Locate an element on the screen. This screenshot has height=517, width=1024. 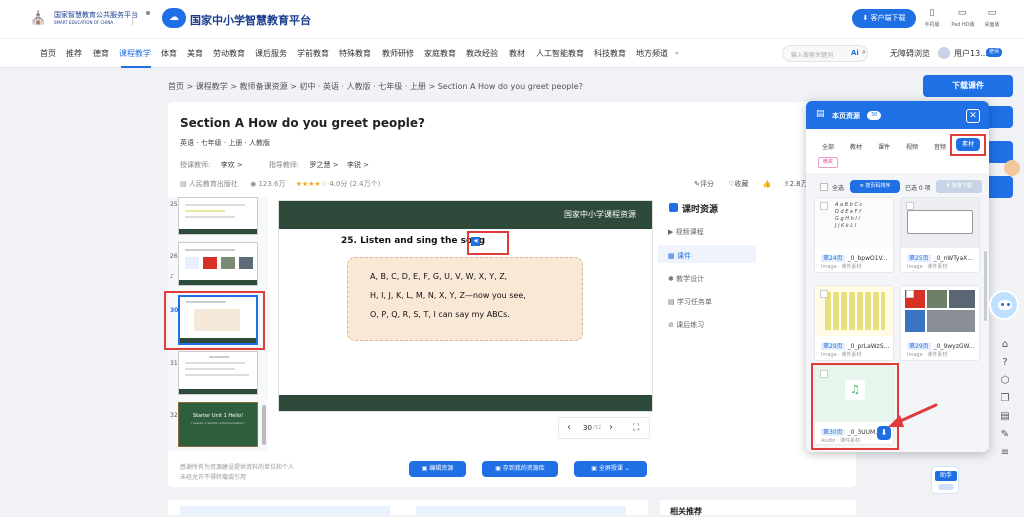
document-icon: ▤ is located at coordinates (820, 114).